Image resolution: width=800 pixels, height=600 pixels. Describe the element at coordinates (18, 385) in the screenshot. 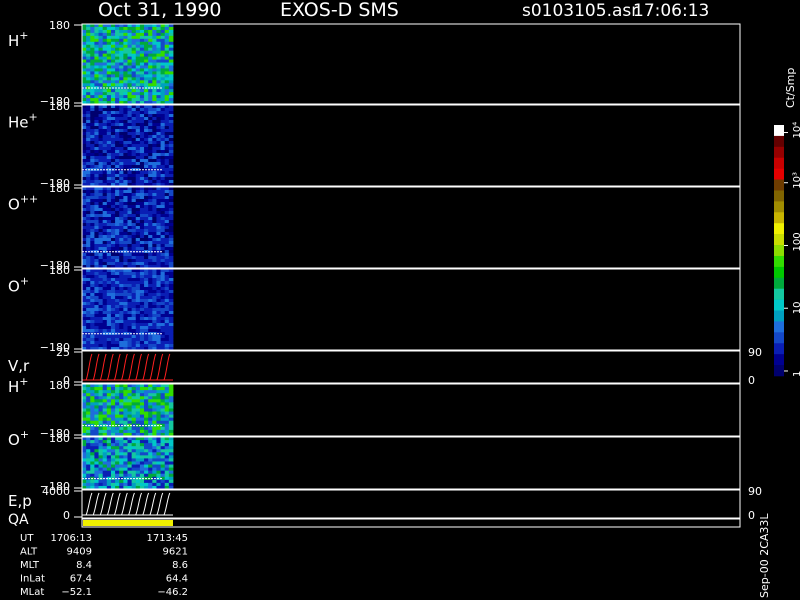

I see `panel-label: H+` at that location.